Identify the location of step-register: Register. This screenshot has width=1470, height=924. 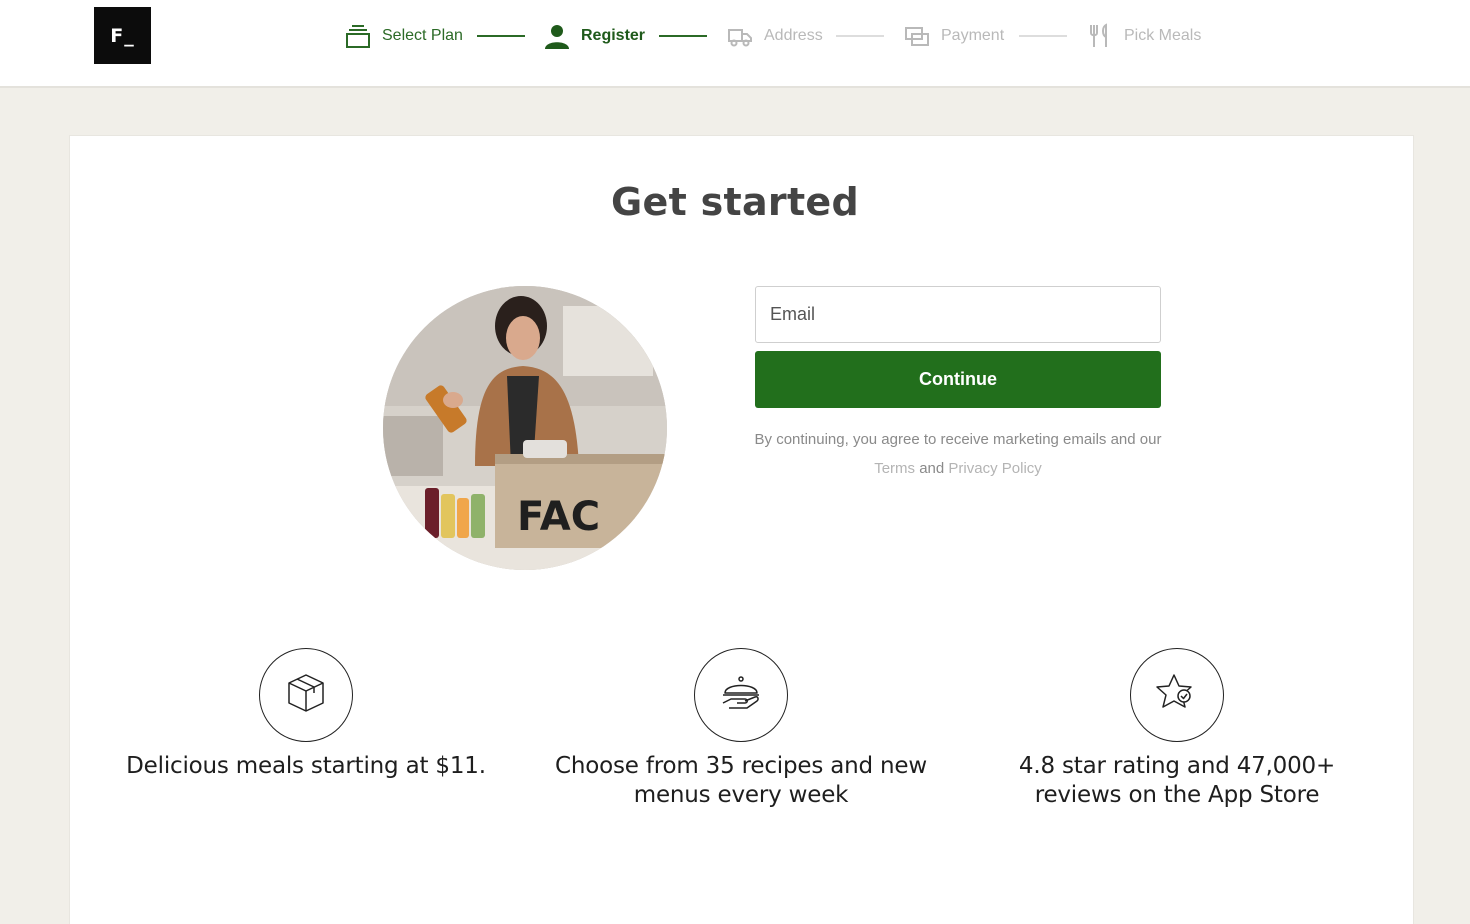
(594, 36).